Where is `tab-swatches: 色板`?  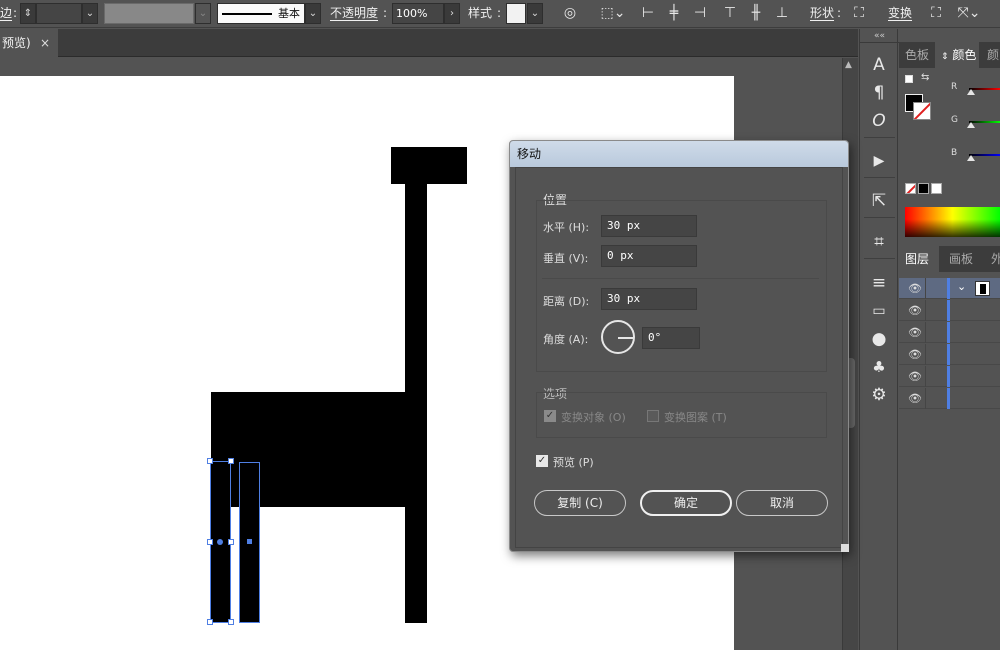
tab-swatches: 色板 is located at coordinates (916, 55).